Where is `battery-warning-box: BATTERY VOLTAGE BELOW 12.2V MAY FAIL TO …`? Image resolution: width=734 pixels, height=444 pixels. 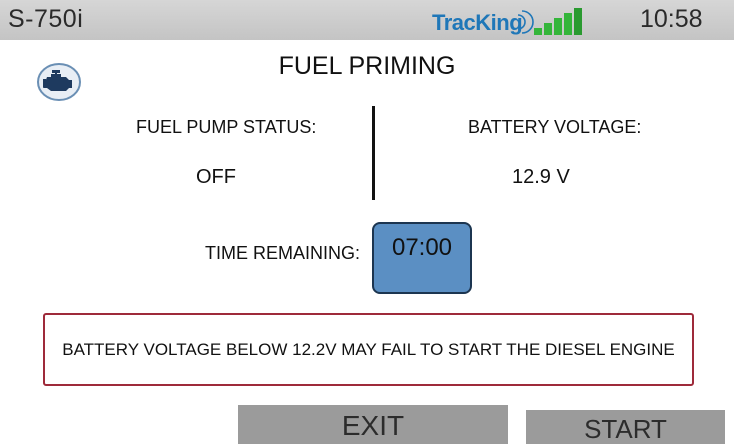
battery-warning-box: BATTERY VOLTAGE BELOW 12.2V MAY FAIL TO … is located at coordinates (368, 349).